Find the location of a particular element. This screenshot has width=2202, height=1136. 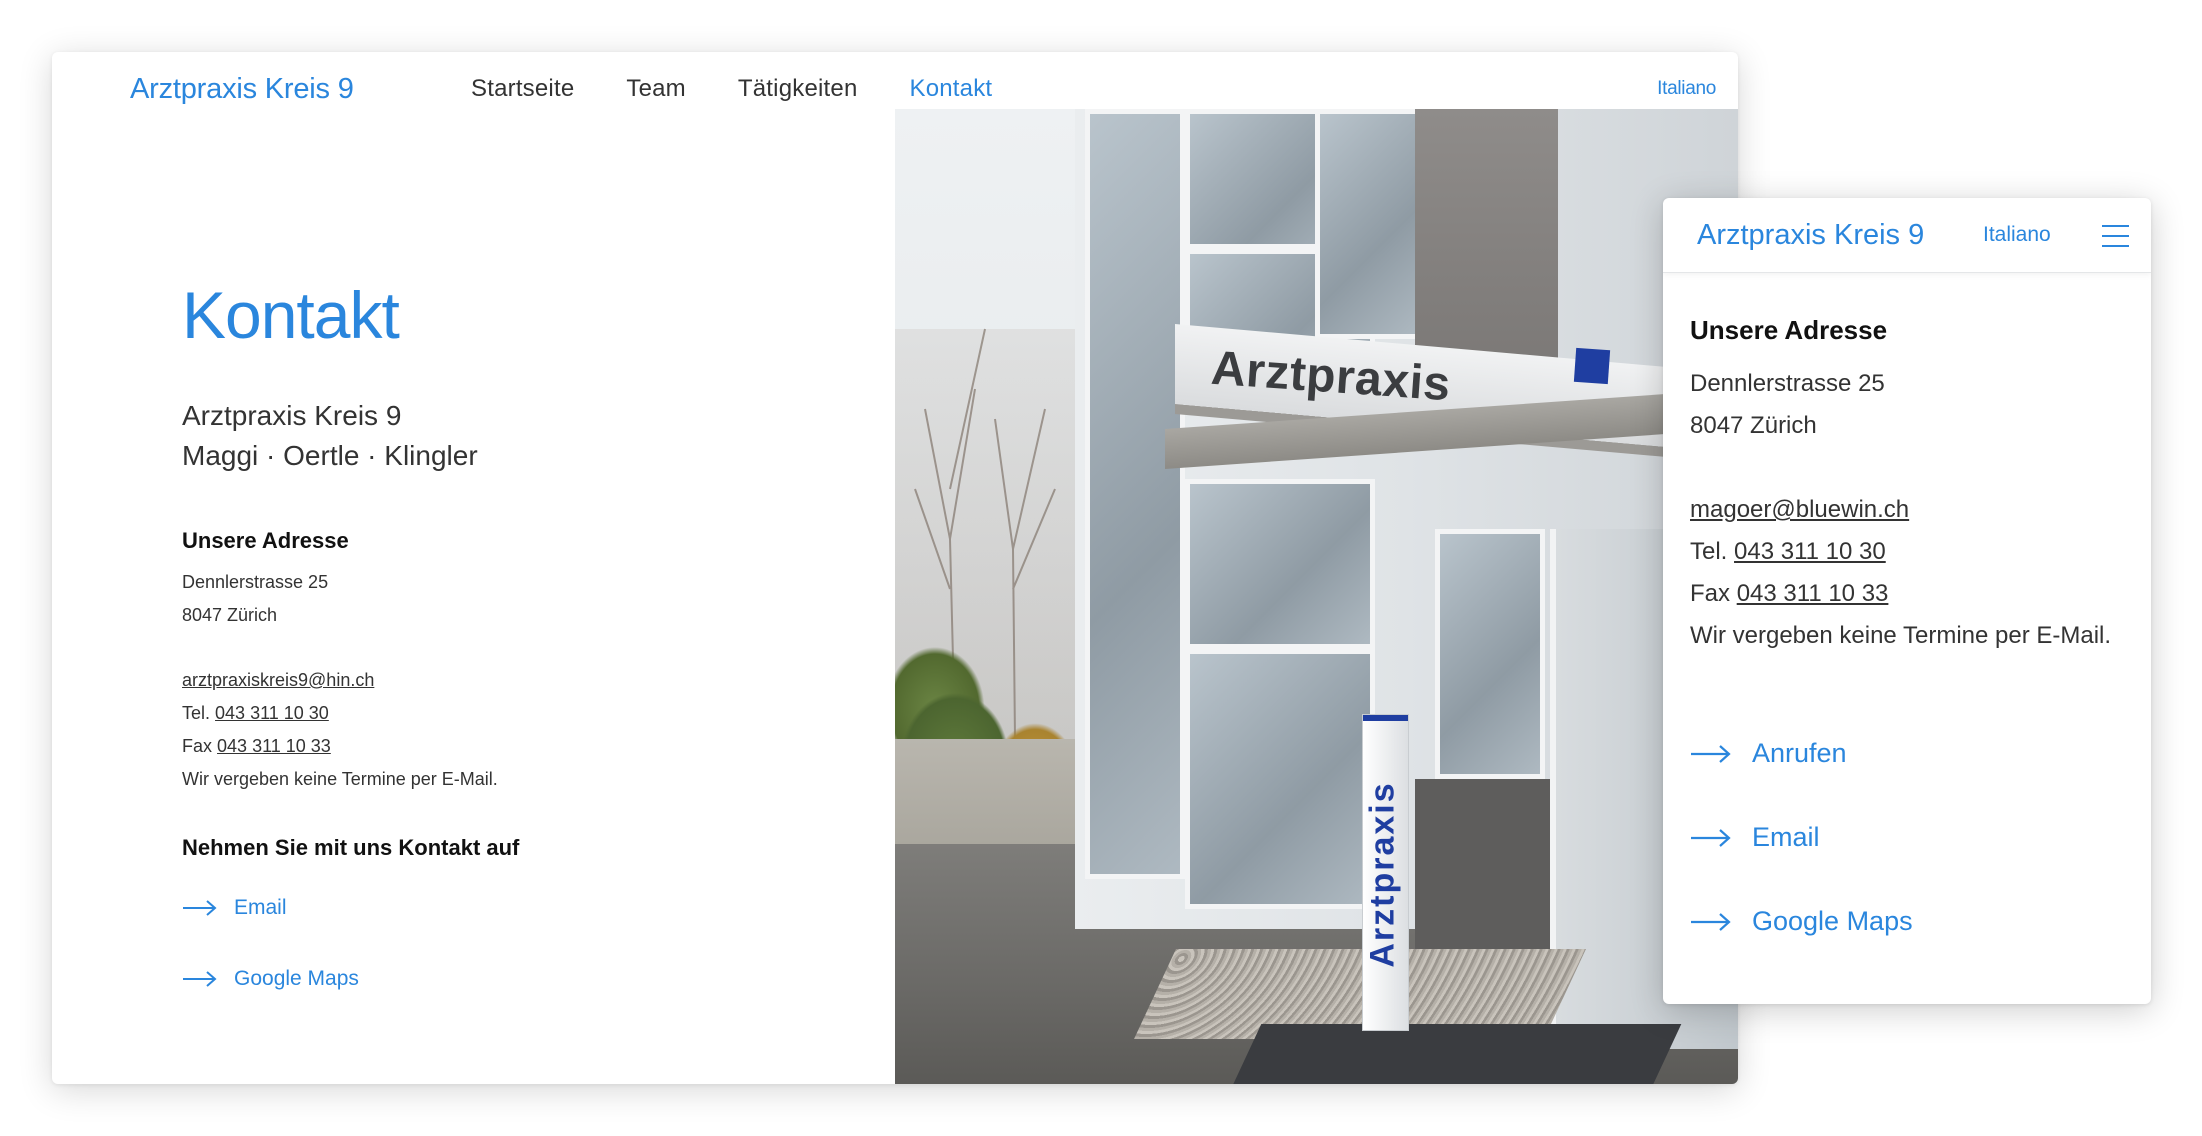

practice-name: Arztpraxis Kreis 9 is located at coordinates (292, 415).